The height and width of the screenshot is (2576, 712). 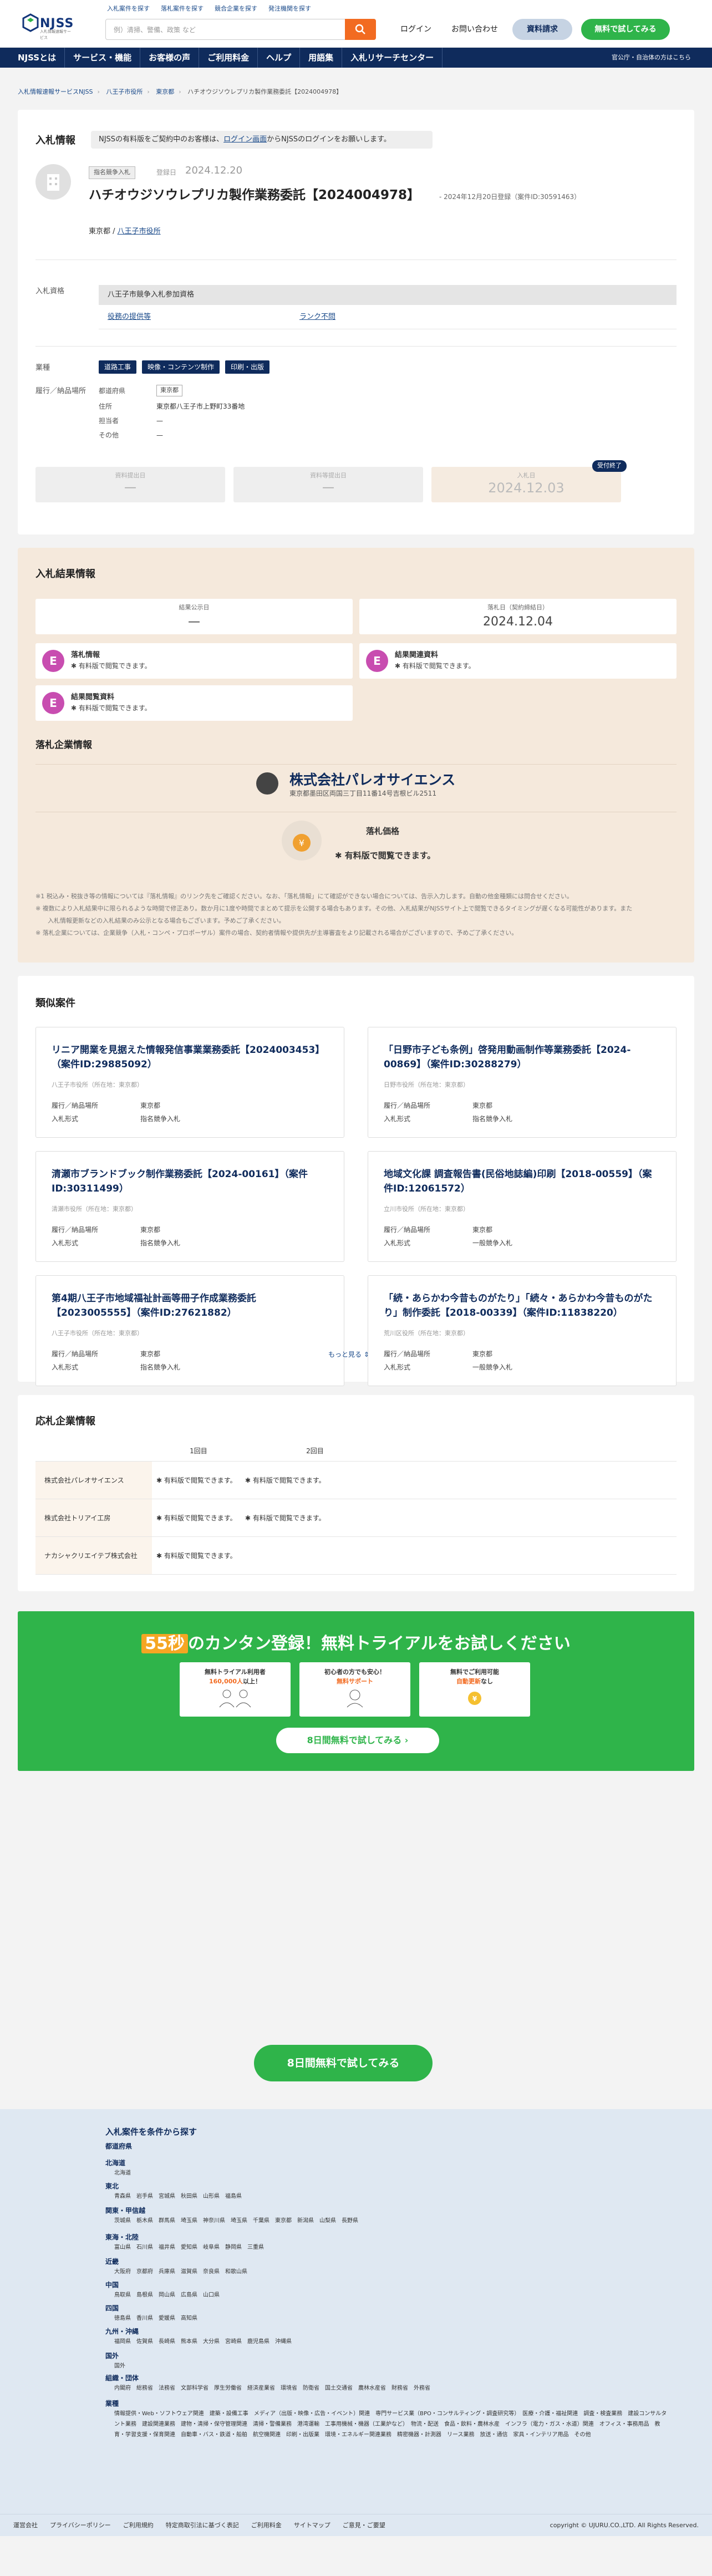 What do you see at coordinates (391, 2366) in the screenshot?
I see `footer-links: 国外` at bounding box center [391, 2366].